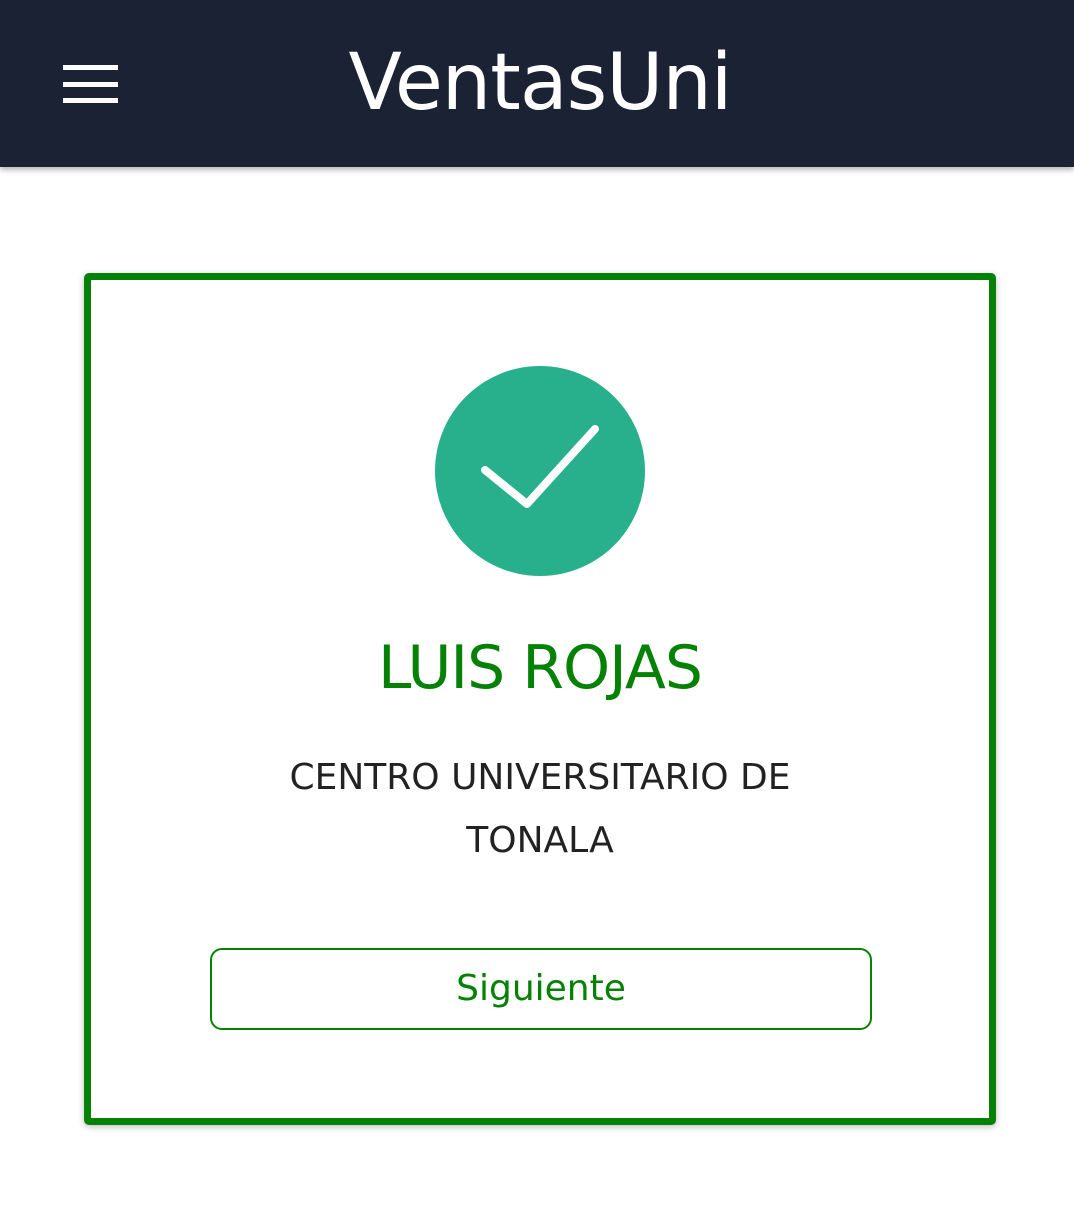 This screenshot has height=1222, width=1074. I want to click on campus-name: CENTRO UNIVERSITARIO DE TONALA, so click(540, 809).